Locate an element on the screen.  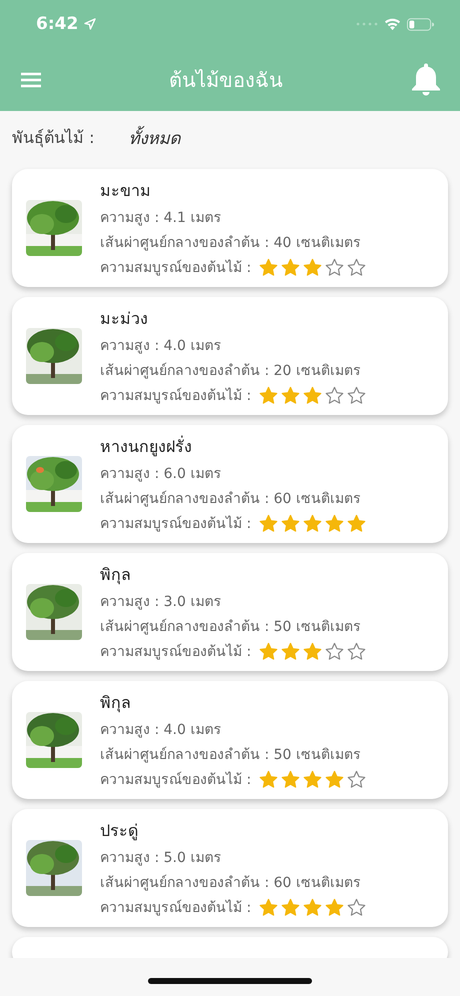
tree-card: หางนกยูงฝรั่ง ความสูง : 6.0 เมตร เส้นผ่าศูนย์กลางของลำต้น : 60 เซนติเมตร ความสมบูรณ์ของต้นไม้ : is located at coordinates (230, 484).